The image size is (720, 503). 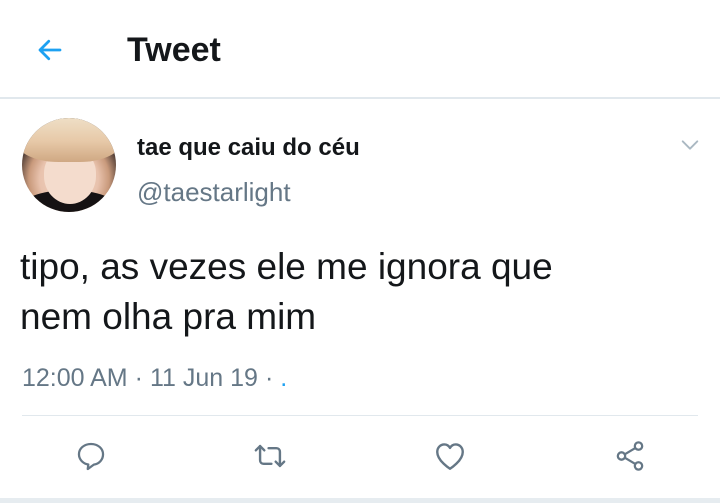 I want to click on share-icon, so click(x=630, y=456).